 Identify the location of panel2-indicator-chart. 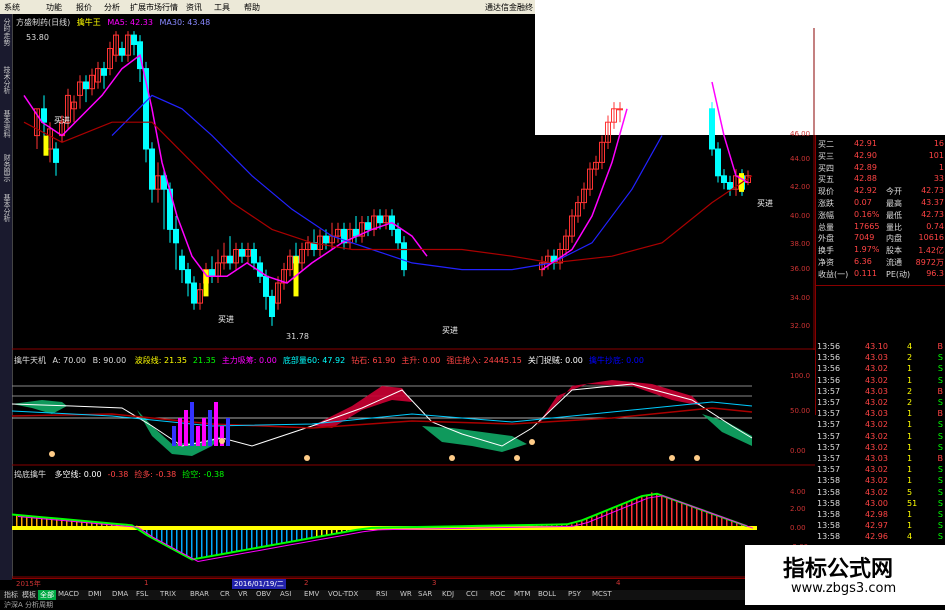
(413, 416).